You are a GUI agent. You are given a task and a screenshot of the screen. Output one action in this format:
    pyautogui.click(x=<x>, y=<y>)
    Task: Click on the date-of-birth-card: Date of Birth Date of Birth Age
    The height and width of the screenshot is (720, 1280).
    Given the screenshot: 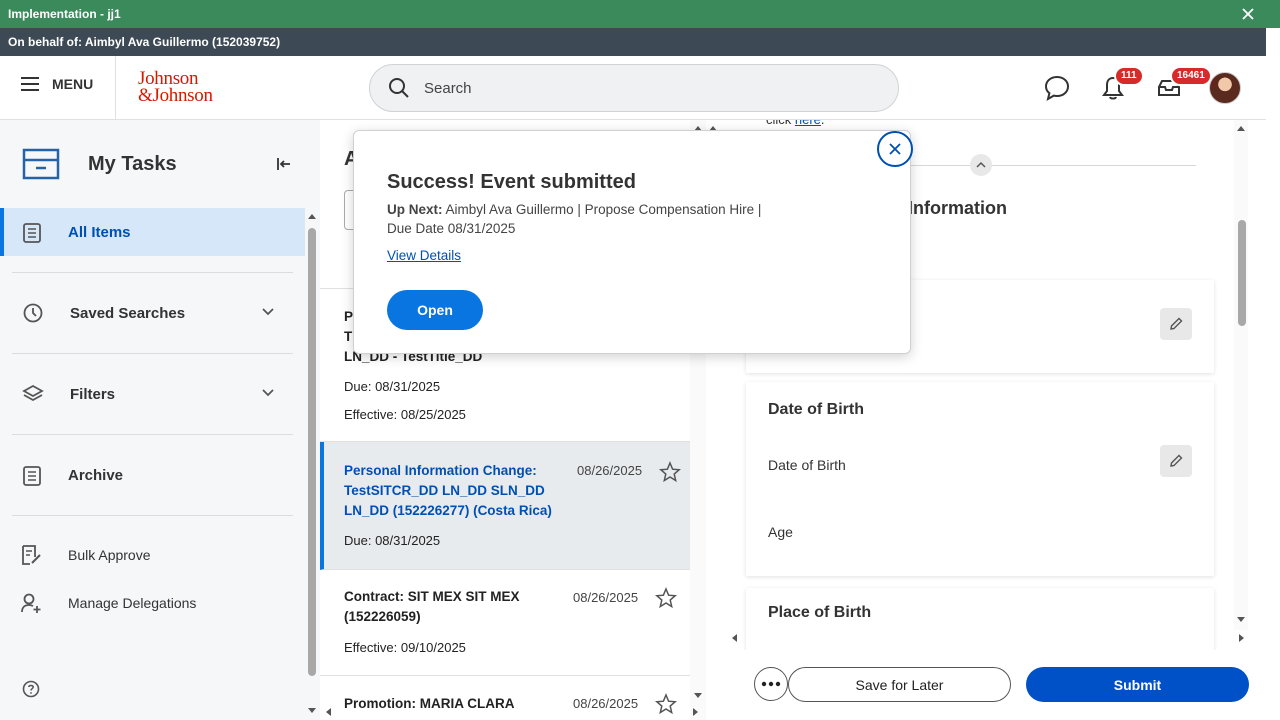 What is the action you would take?
    pyautogui.click(x=980, y=479)
    